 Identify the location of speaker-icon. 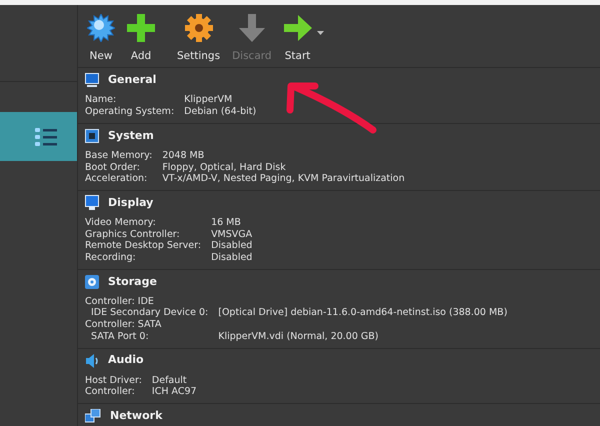
(92, 361).